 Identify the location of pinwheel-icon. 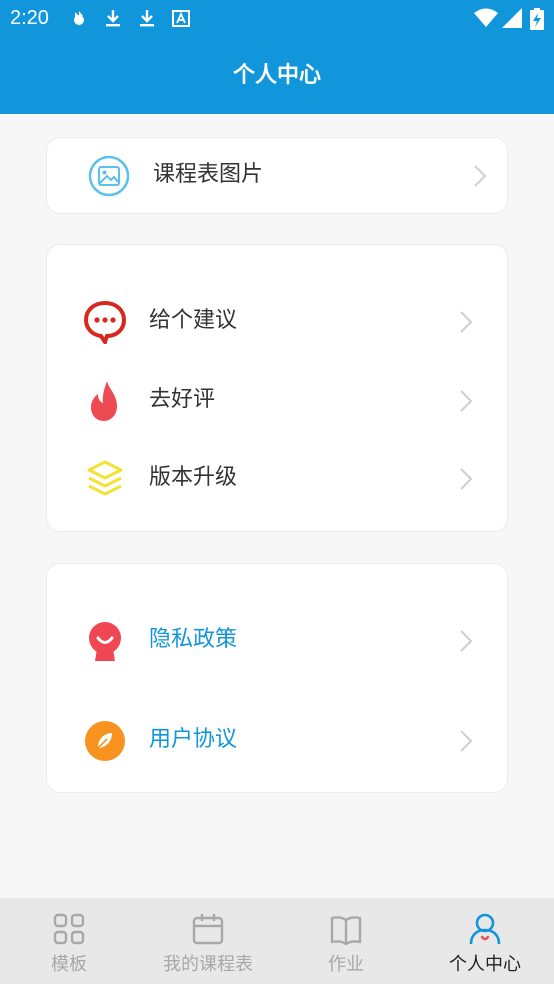
(79, 18).